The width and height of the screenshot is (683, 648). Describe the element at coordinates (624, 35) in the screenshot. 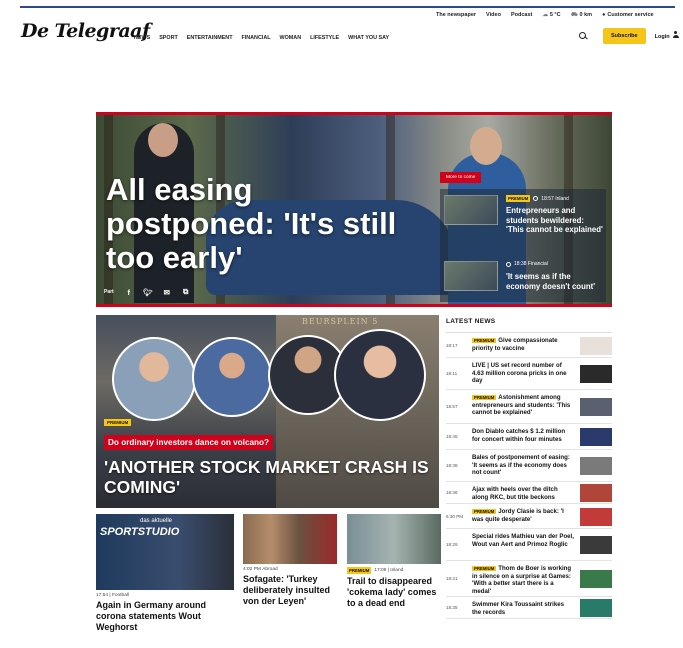

I see `subscribe-button: Subscribe` at that location.